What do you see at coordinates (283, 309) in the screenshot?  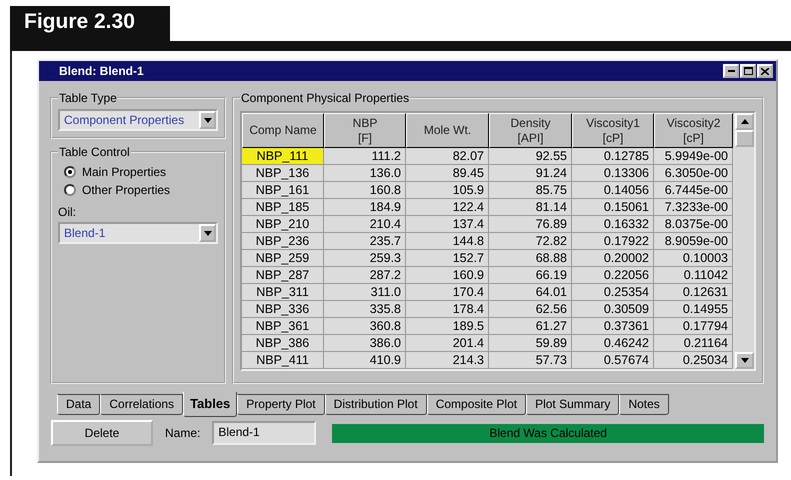 I see `table-cell: NBP_336` at bounding box center [283, 309].